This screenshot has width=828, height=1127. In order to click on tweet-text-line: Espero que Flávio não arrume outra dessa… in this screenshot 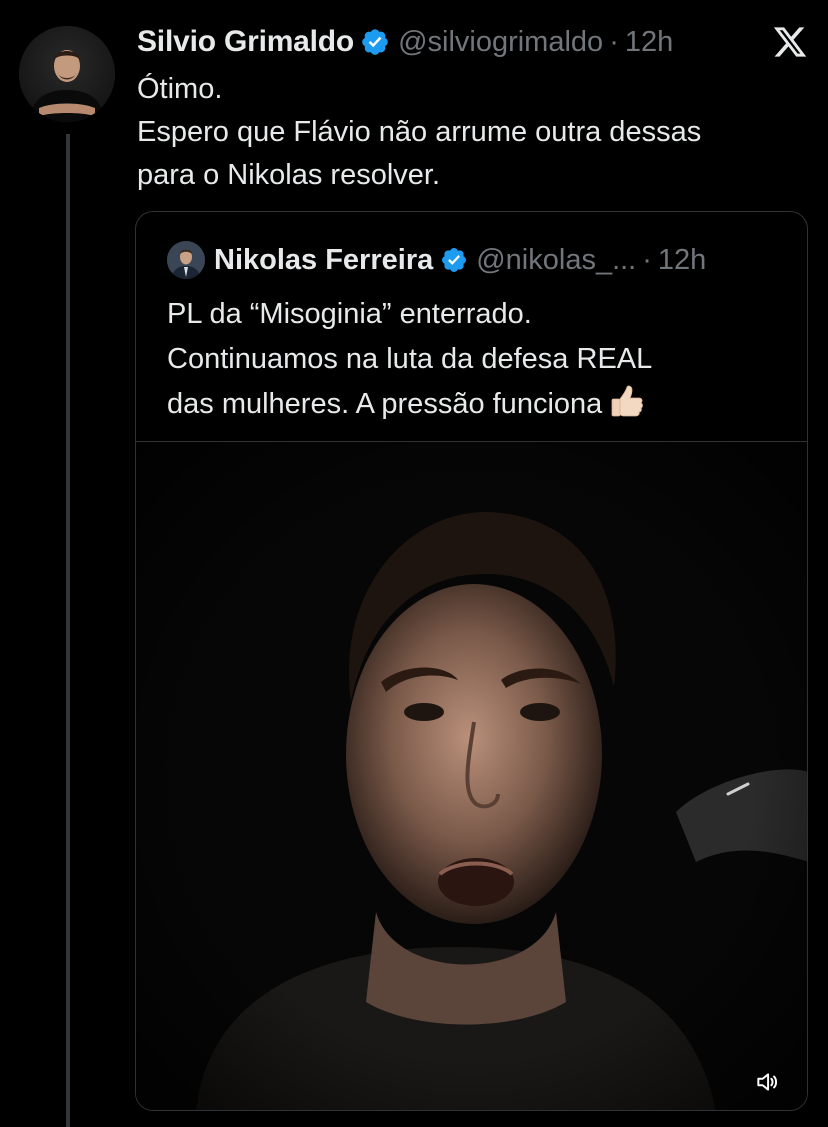, I will do `click(419, 132)`.